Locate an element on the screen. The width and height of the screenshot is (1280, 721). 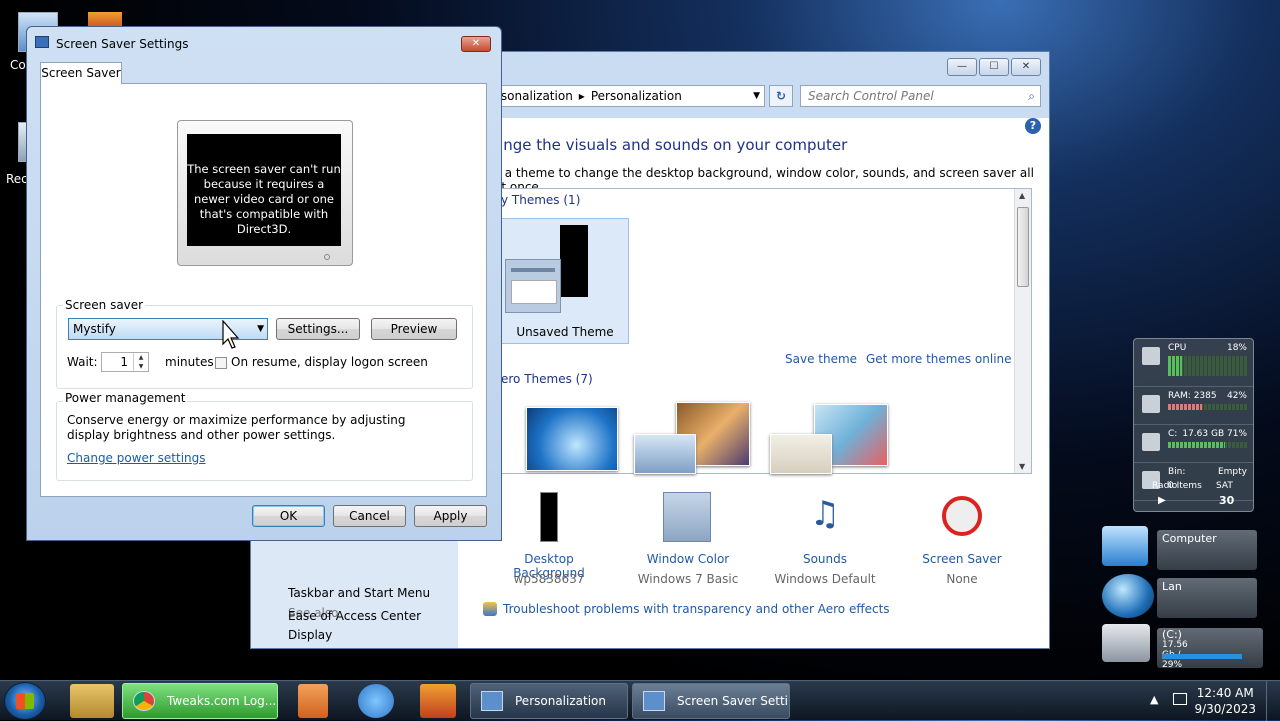
aero-theme-architecture-front is located at coordinates (665, 454).